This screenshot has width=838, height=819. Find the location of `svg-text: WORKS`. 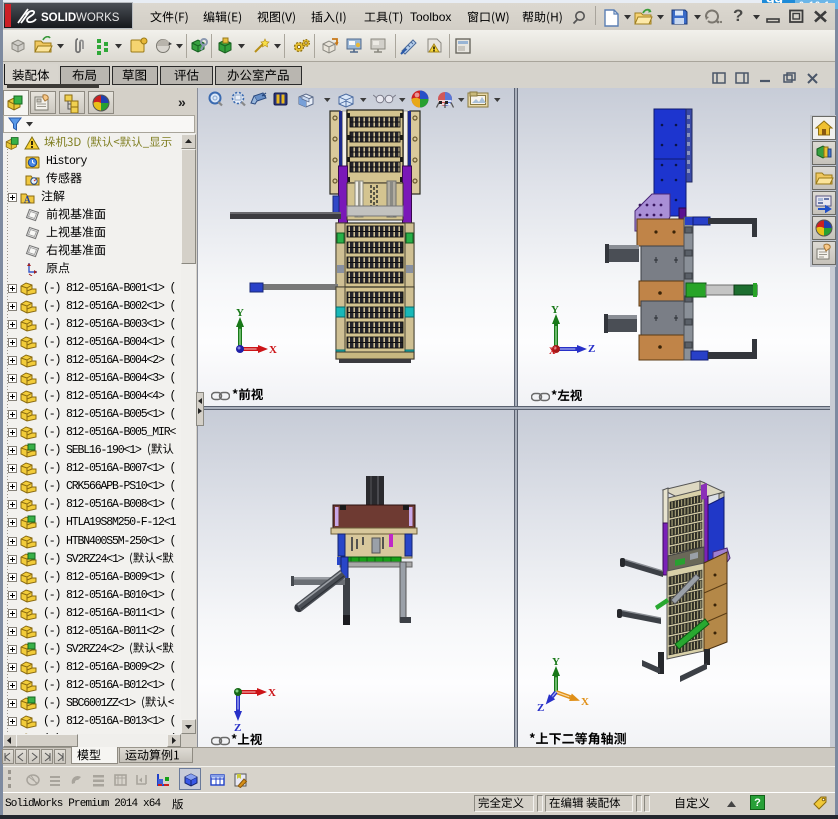

svg-text: WORKS is located at coordinates (98, 18).